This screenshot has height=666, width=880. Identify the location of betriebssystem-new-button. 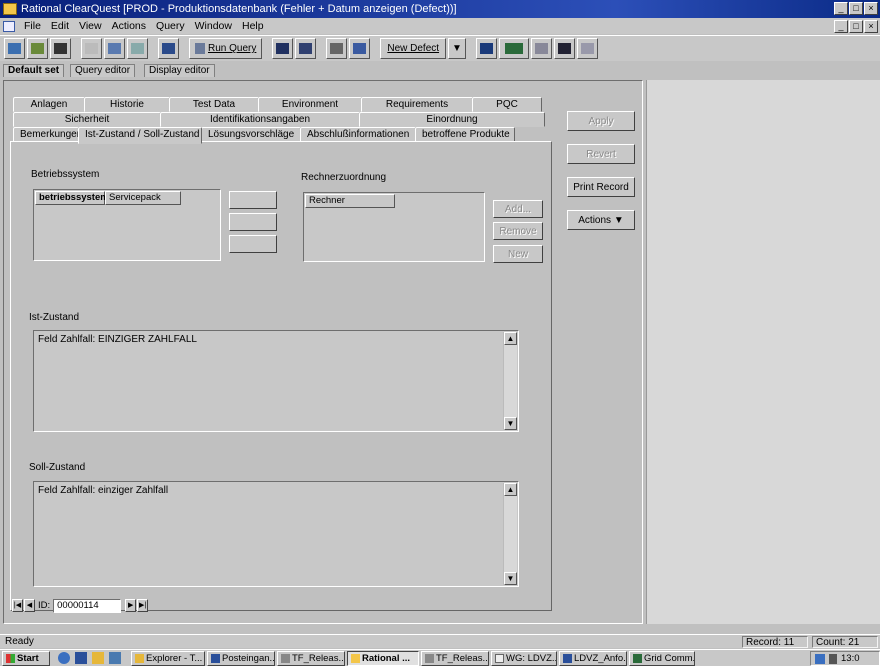
(253, 244).